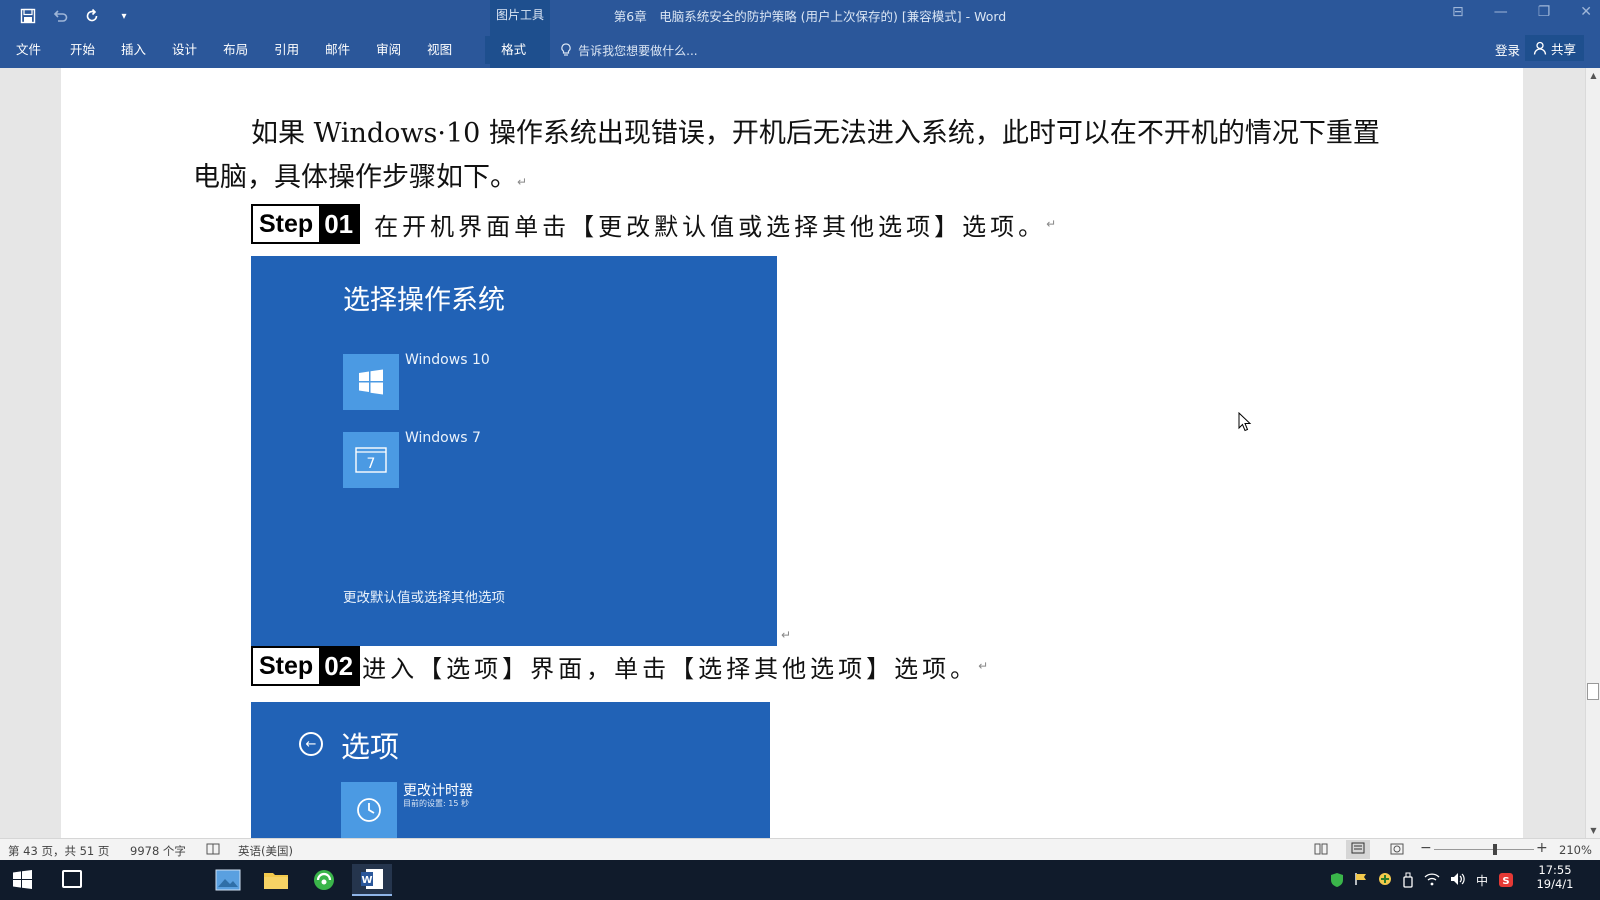 The width and height of the screenshot is (1600, 900). What do you see at coordinates (82, 50) in the screenshot?
I see `tab-home: 开始` at bounding box center [82, 50].